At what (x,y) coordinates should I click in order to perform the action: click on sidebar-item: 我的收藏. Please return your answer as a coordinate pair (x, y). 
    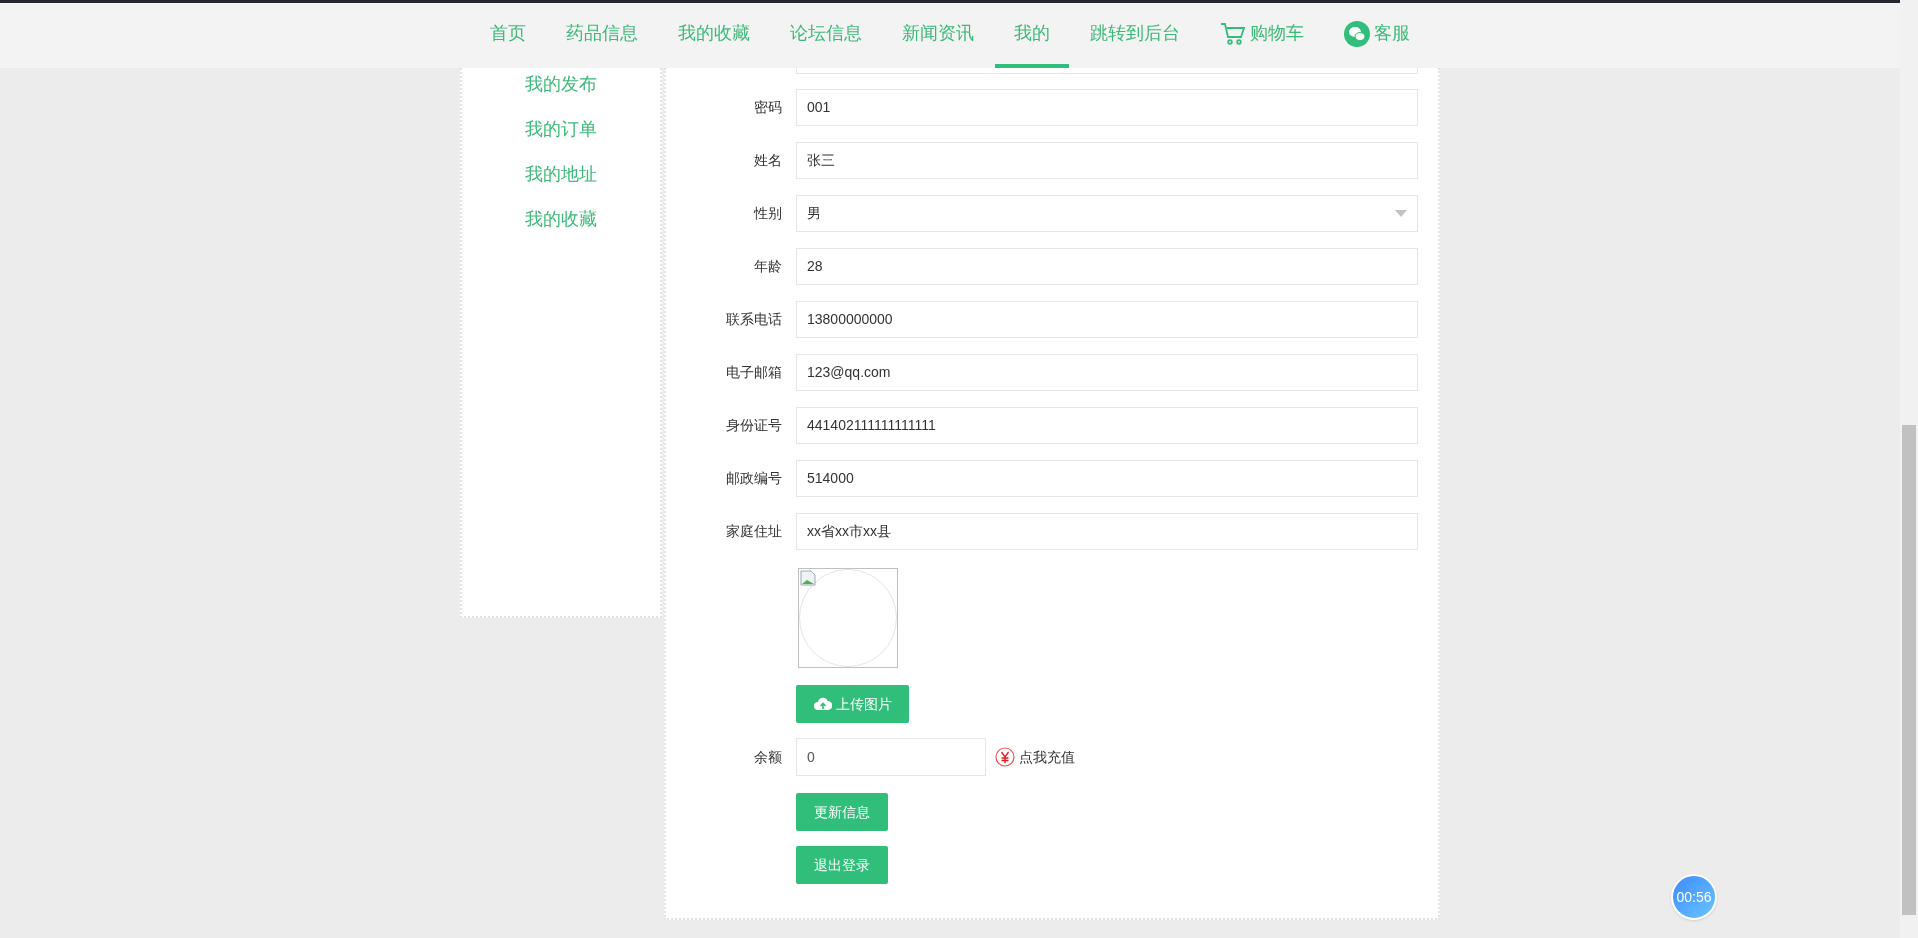
    Looking at the image, I should click on (592, 219).